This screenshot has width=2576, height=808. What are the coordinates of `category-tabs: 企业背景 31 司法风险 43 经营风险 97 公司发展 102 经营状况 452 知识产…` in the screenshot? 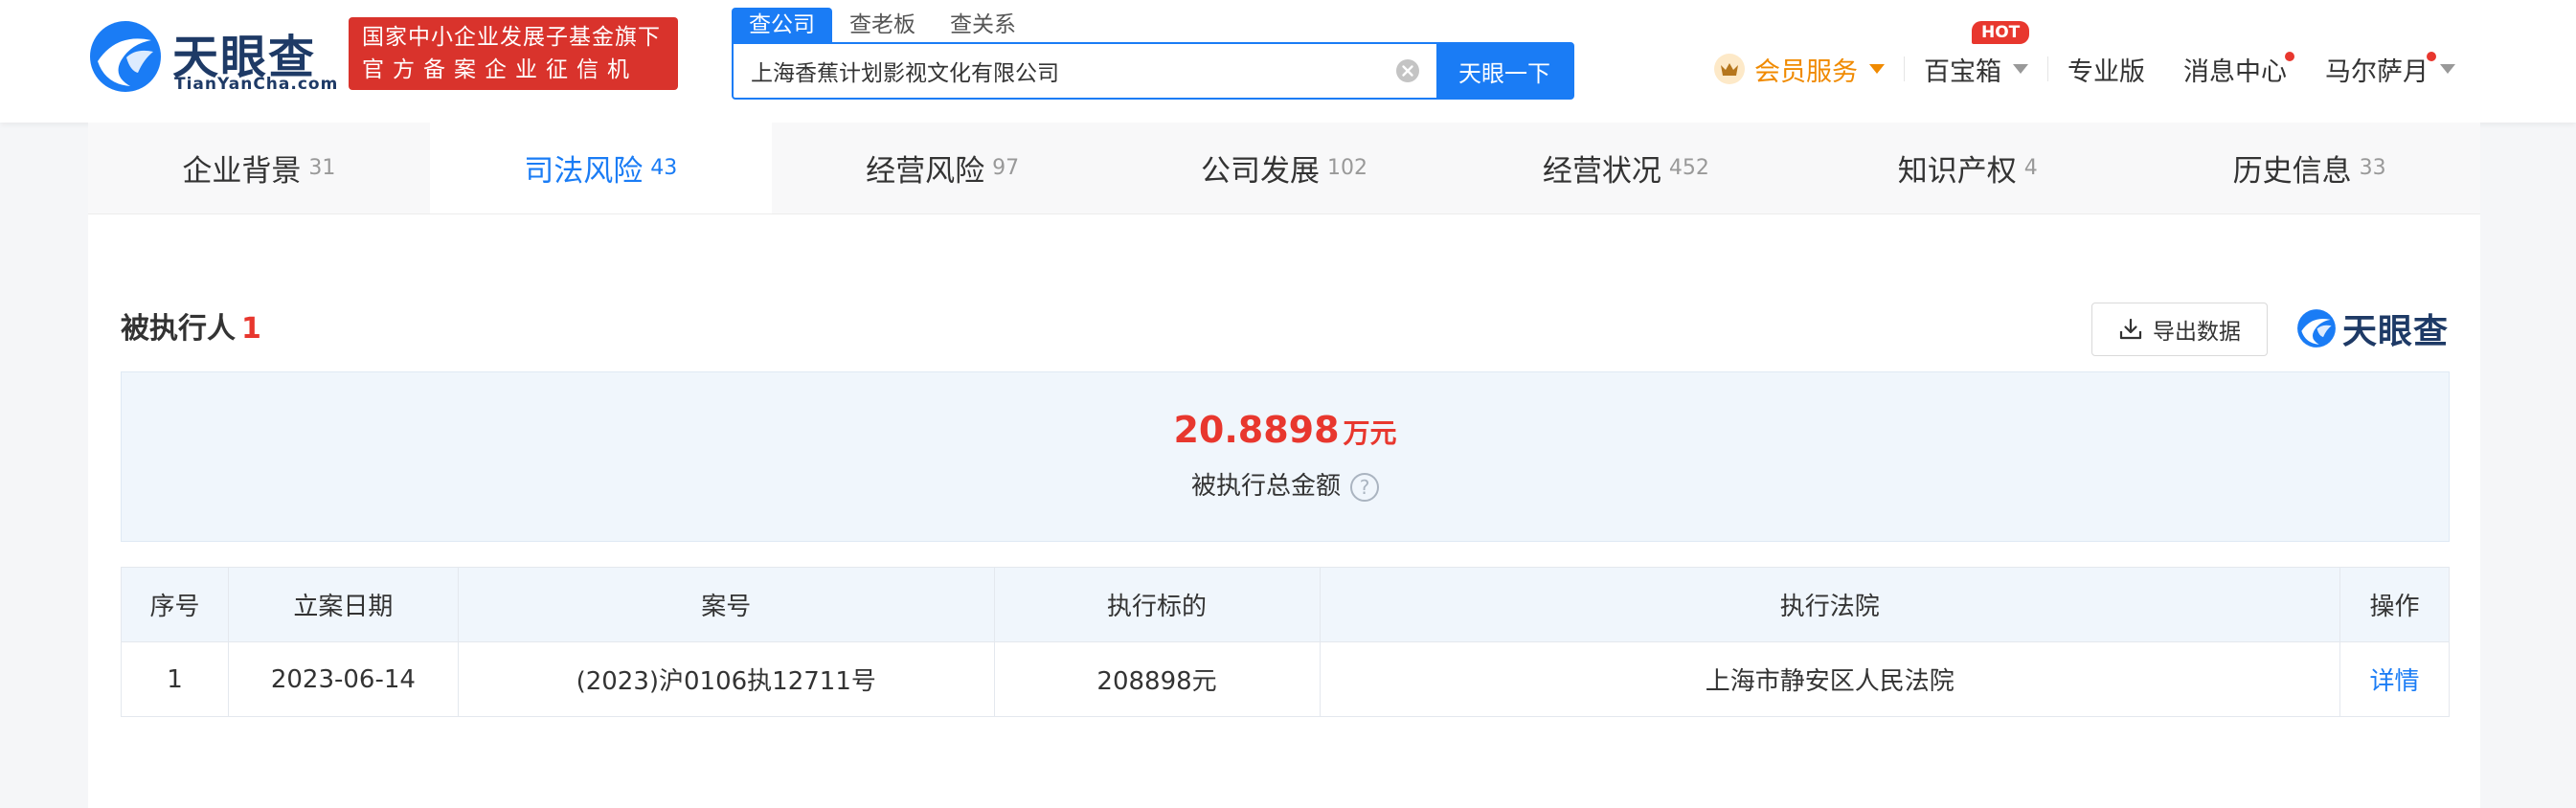 It's located at (1284, 168).